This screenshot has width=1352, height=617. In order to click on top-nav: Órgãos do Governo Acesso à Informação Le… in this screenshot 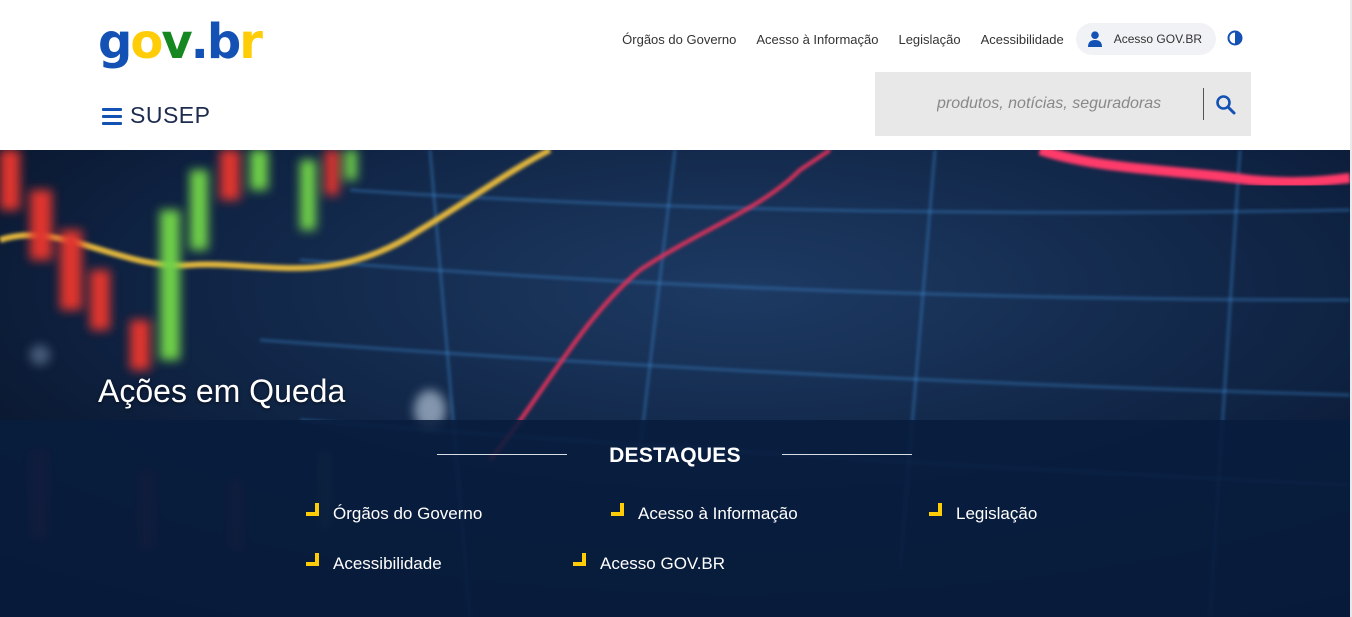, I will do `click(909, 39)`.